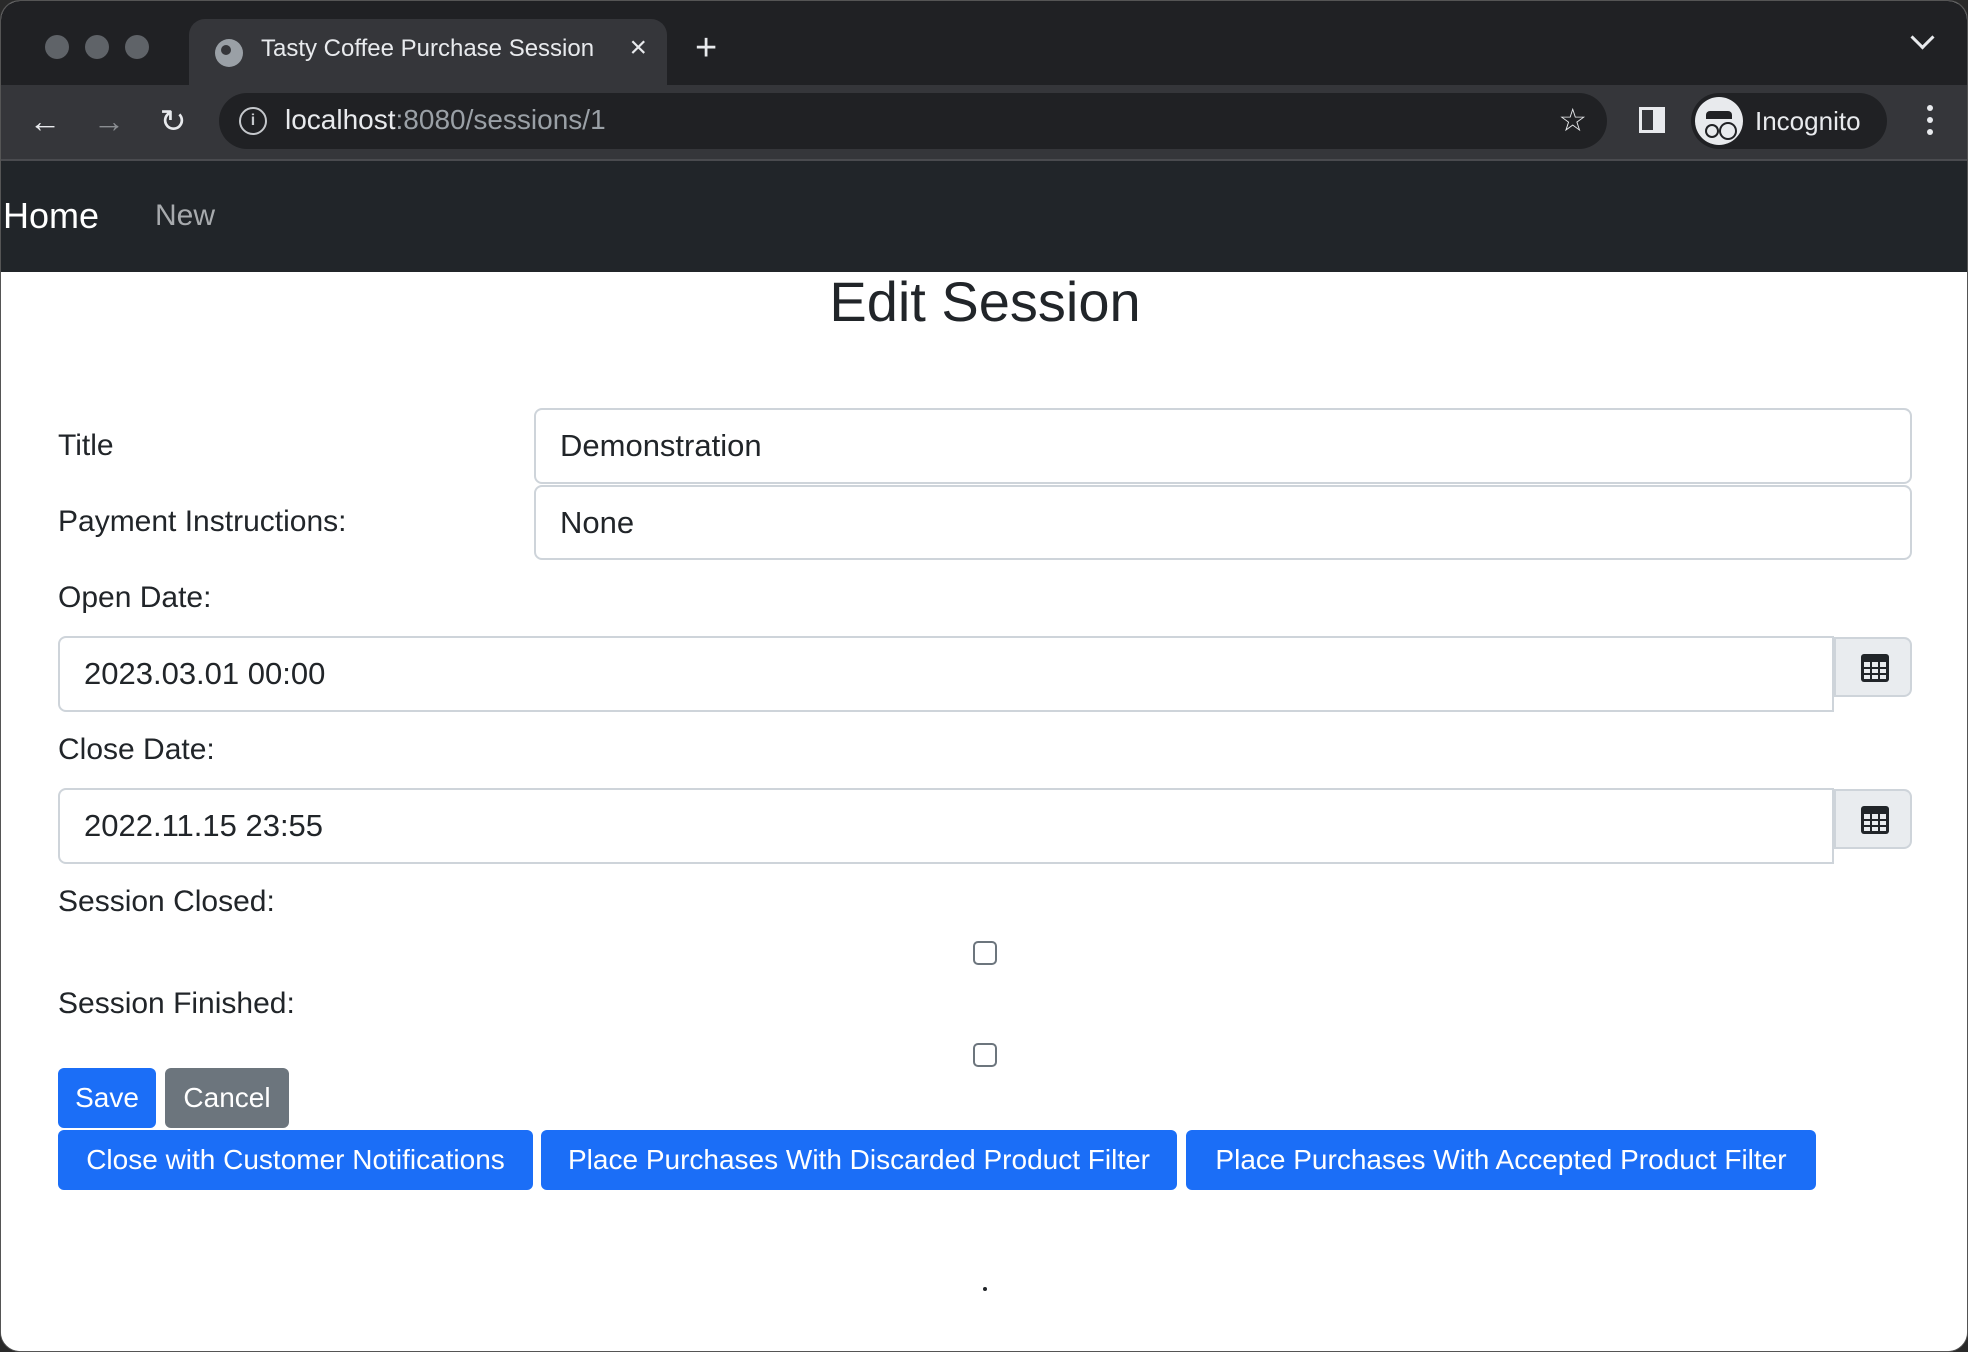 The width and height of the screenshot is (1968, 1352). I want to click on profile-label: Incognito, so click(1808, 121).